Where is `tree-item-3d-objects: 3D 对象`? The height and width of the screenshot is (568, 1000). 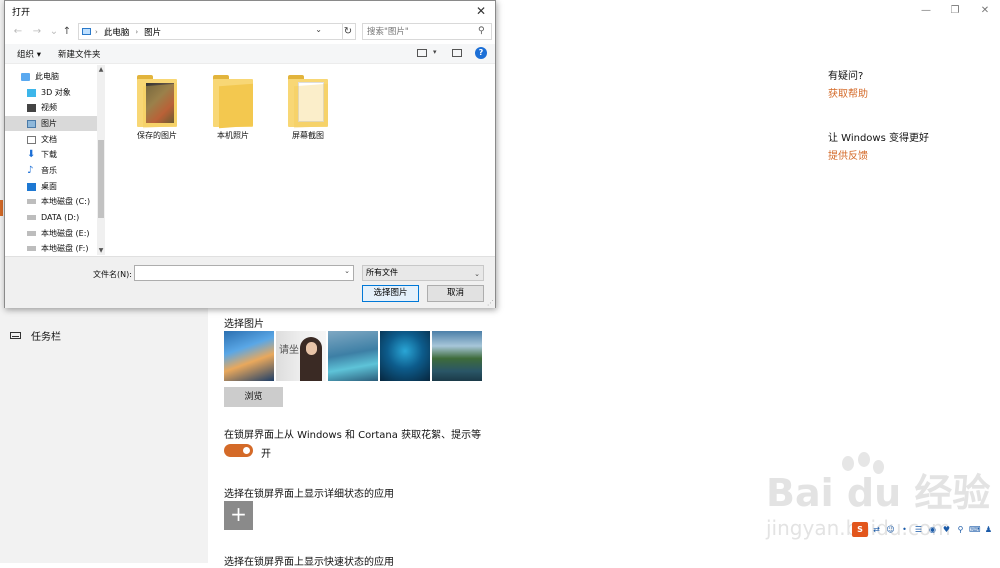
tree-item-3d-objects: 3D 对象 is located at coordinates (51, 92).